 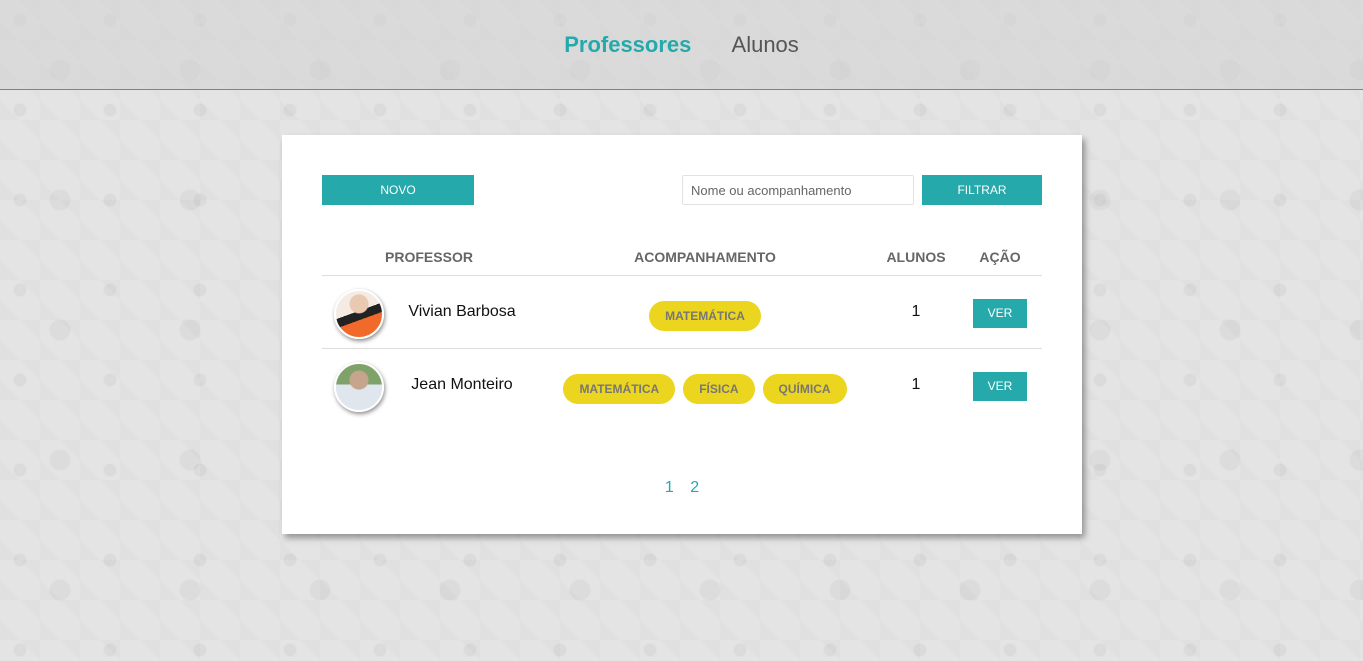 I want to click on teacher-name: Jean Monteiro, so click(x=462, y=384).